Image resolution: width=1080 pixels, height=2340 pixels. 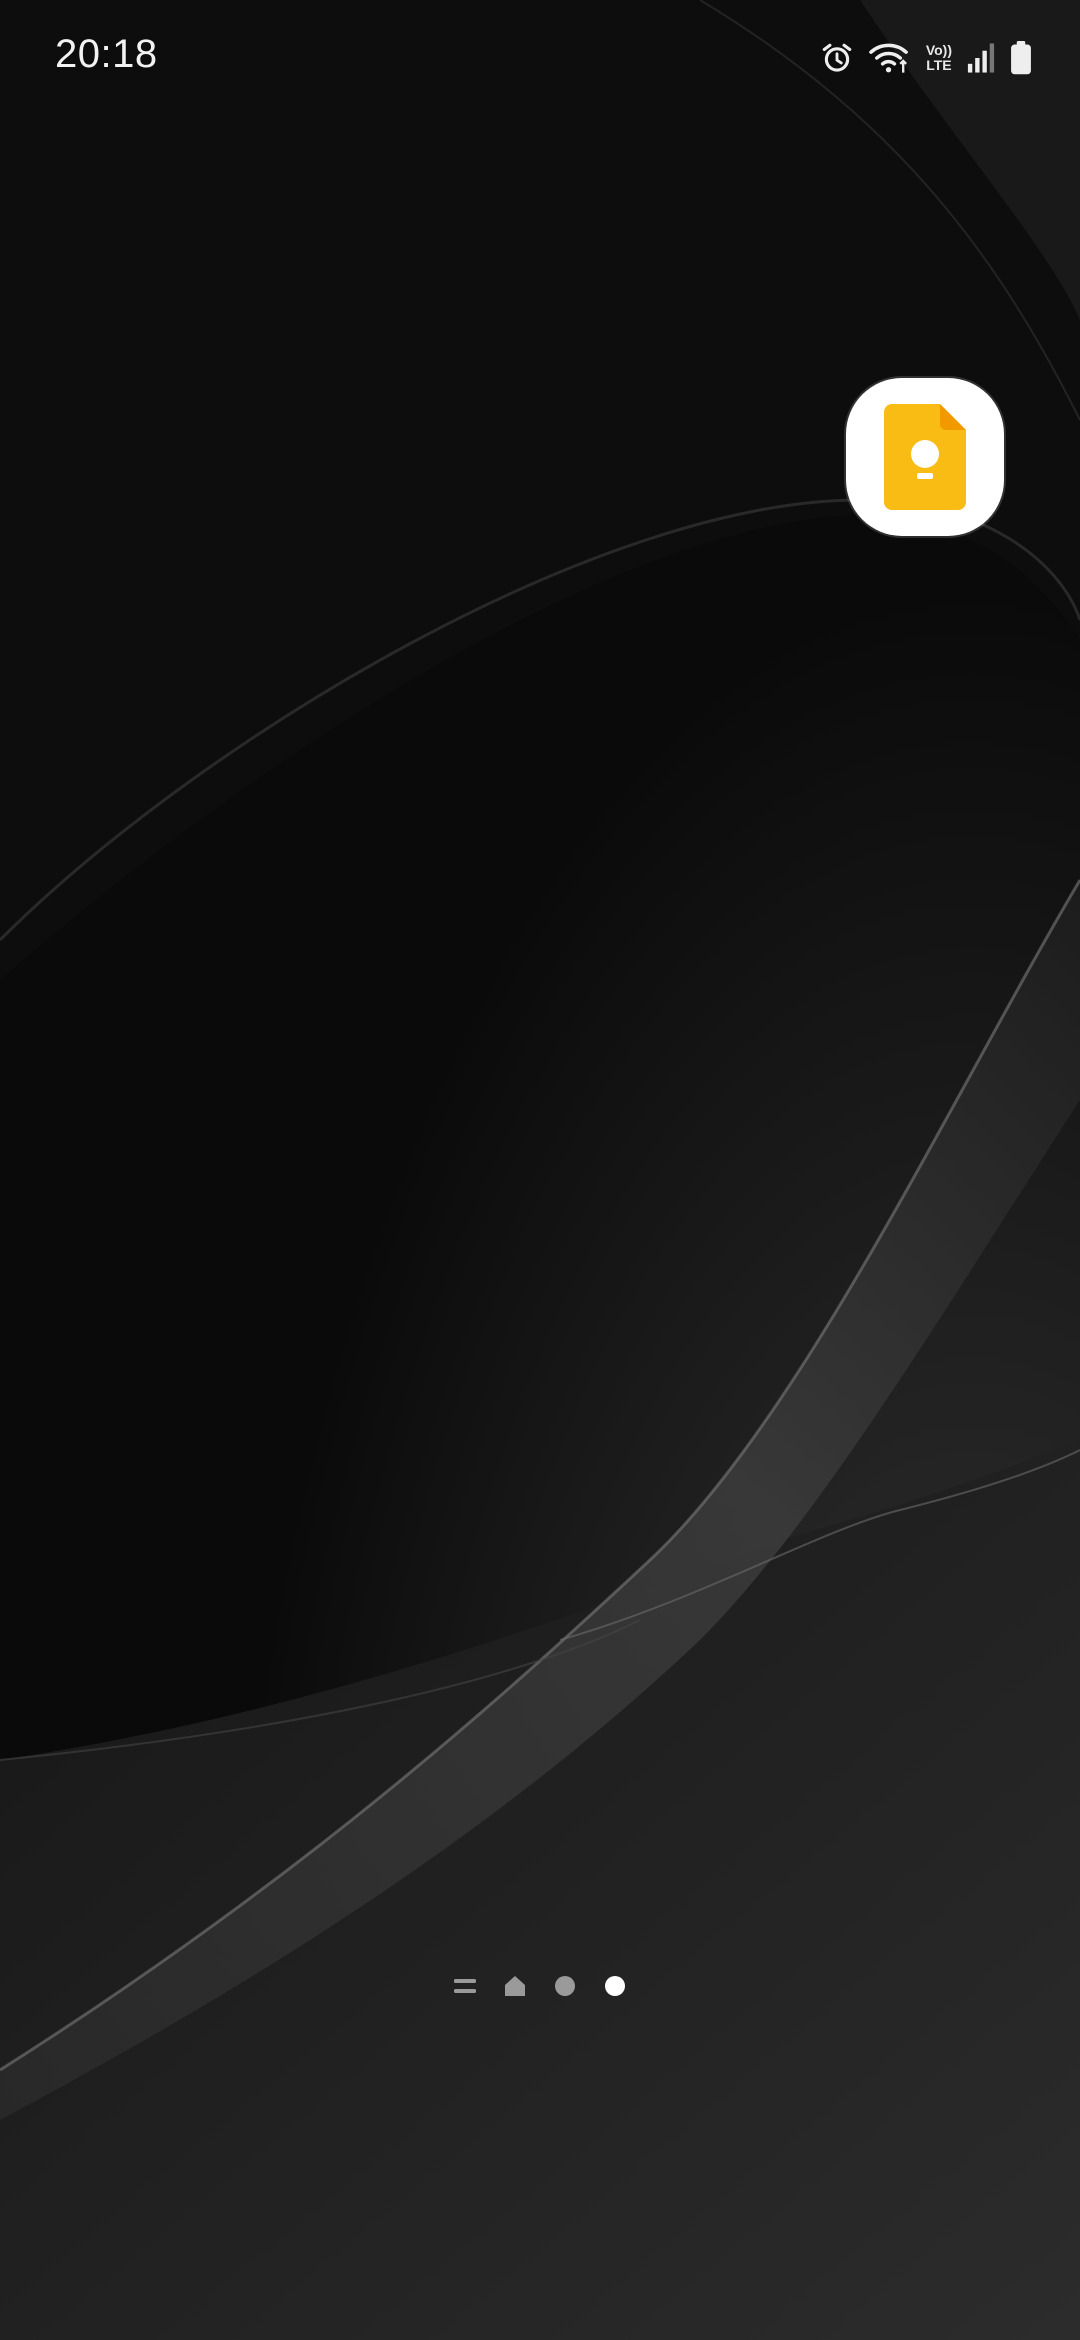 What do you see at coordinates (1021, 58) in the screenshot?
I see `battery-icon` at bounding box center [1021, 58].